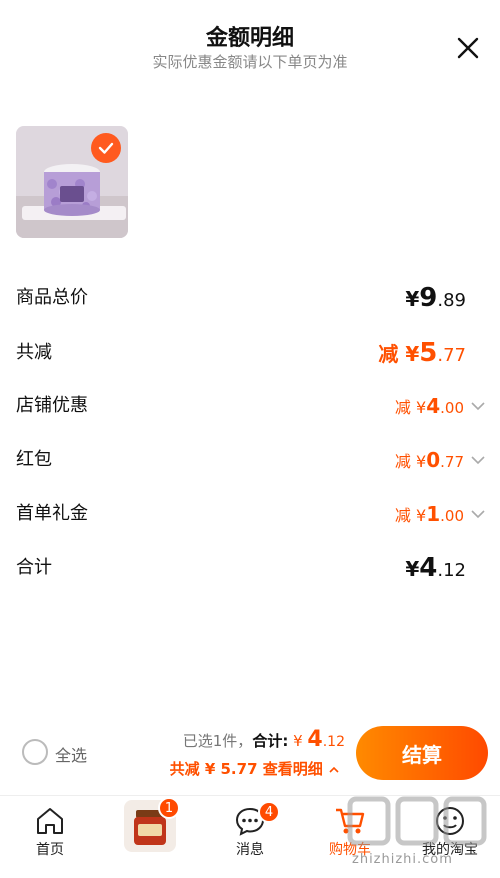  I want to click on tab-home: 首页, so click(50, 837).